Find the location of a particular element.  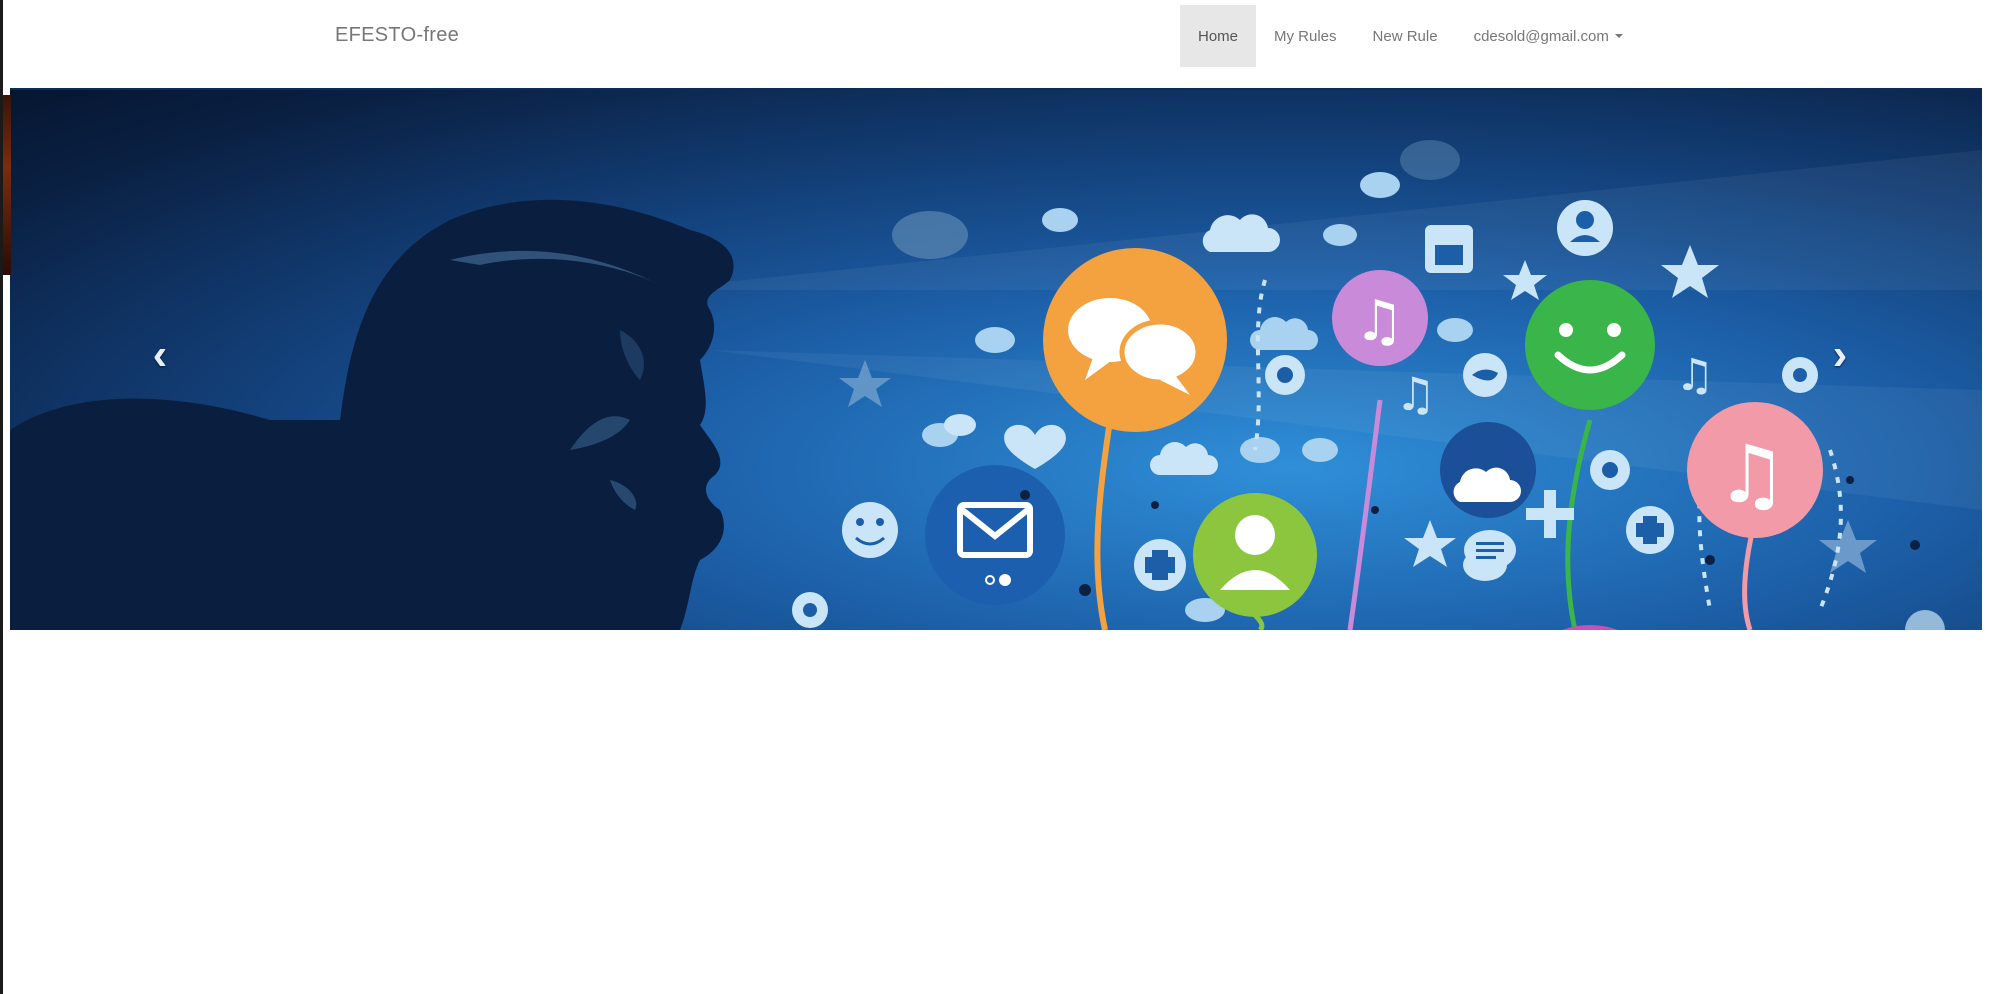

carousel-next-button: › is located at coordinates (1840, 355).